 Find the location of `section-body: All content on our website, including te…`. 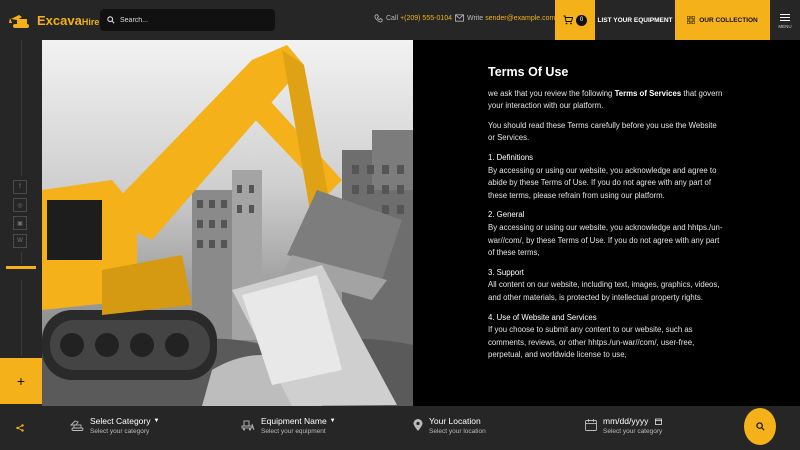

section-body: All content on our website, including te… is located at coordinates (604, 291).